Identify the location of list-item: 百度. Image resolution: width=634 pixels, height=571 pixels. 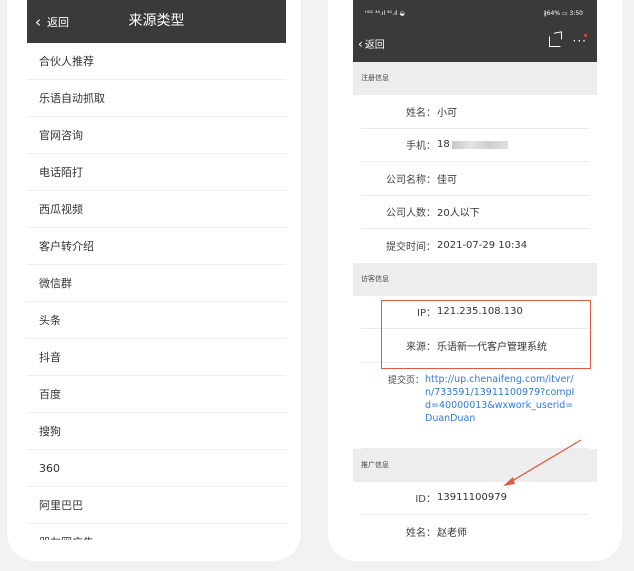
(156, 394).